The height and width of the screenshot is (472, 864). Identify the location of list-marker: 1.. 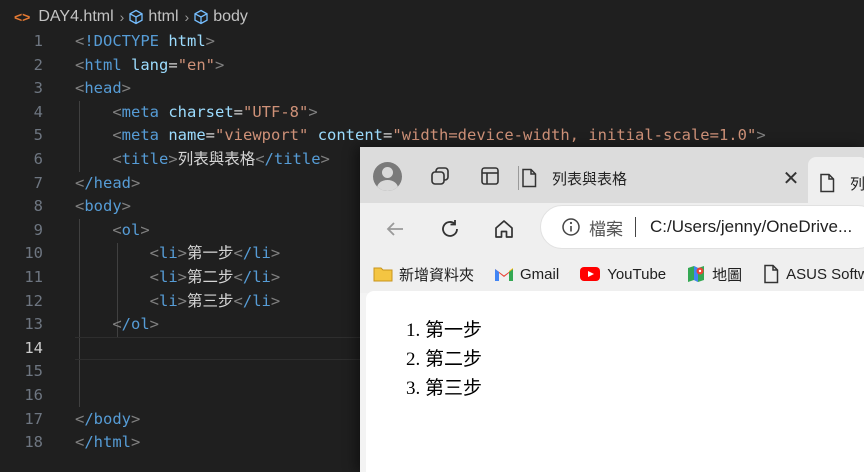
(413, 330).